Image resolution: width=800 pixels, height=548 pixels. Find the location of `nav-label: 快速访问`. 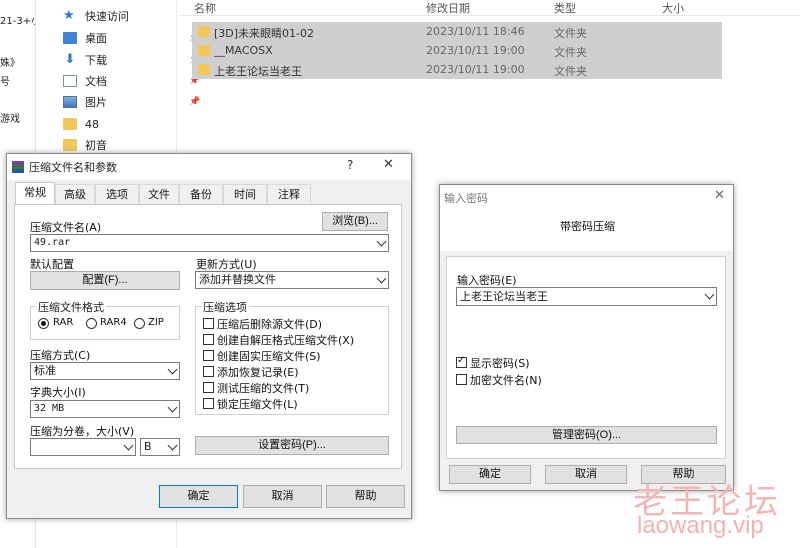

nav-label: 快速访问 is located at coordinates (107, 16).